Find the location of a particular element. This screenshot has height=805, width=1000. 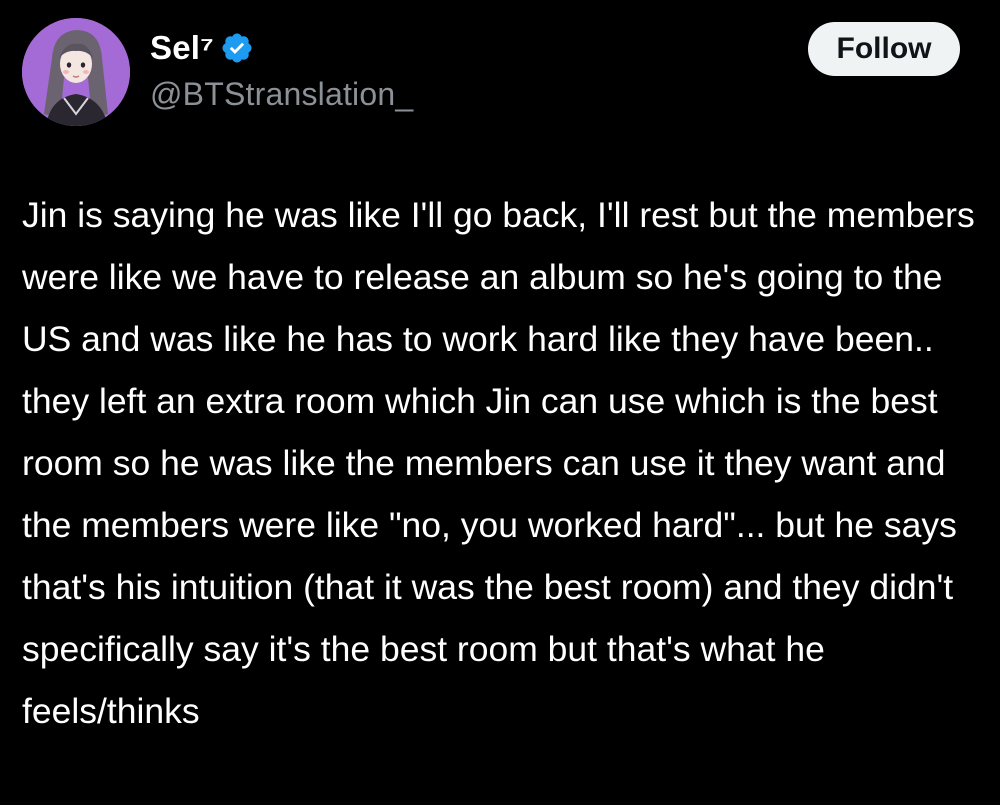

author-name-row: Sel⁷ is located at coordinates (202, 48).